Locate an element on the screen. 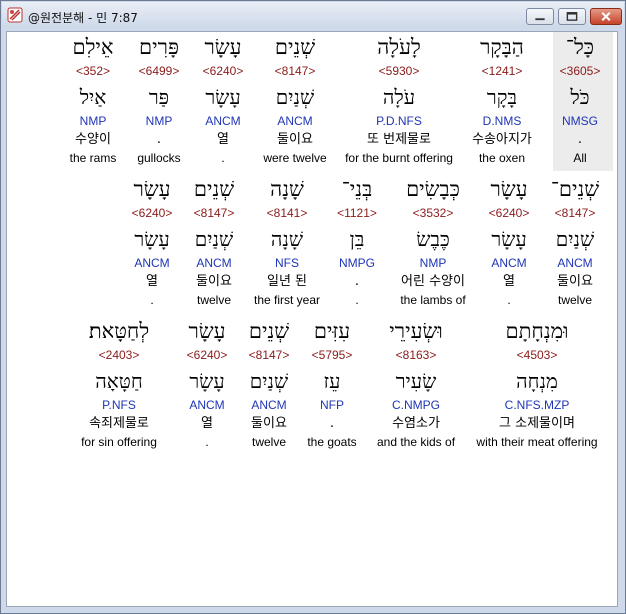  maximize-button is located at coordinates (572, 16).